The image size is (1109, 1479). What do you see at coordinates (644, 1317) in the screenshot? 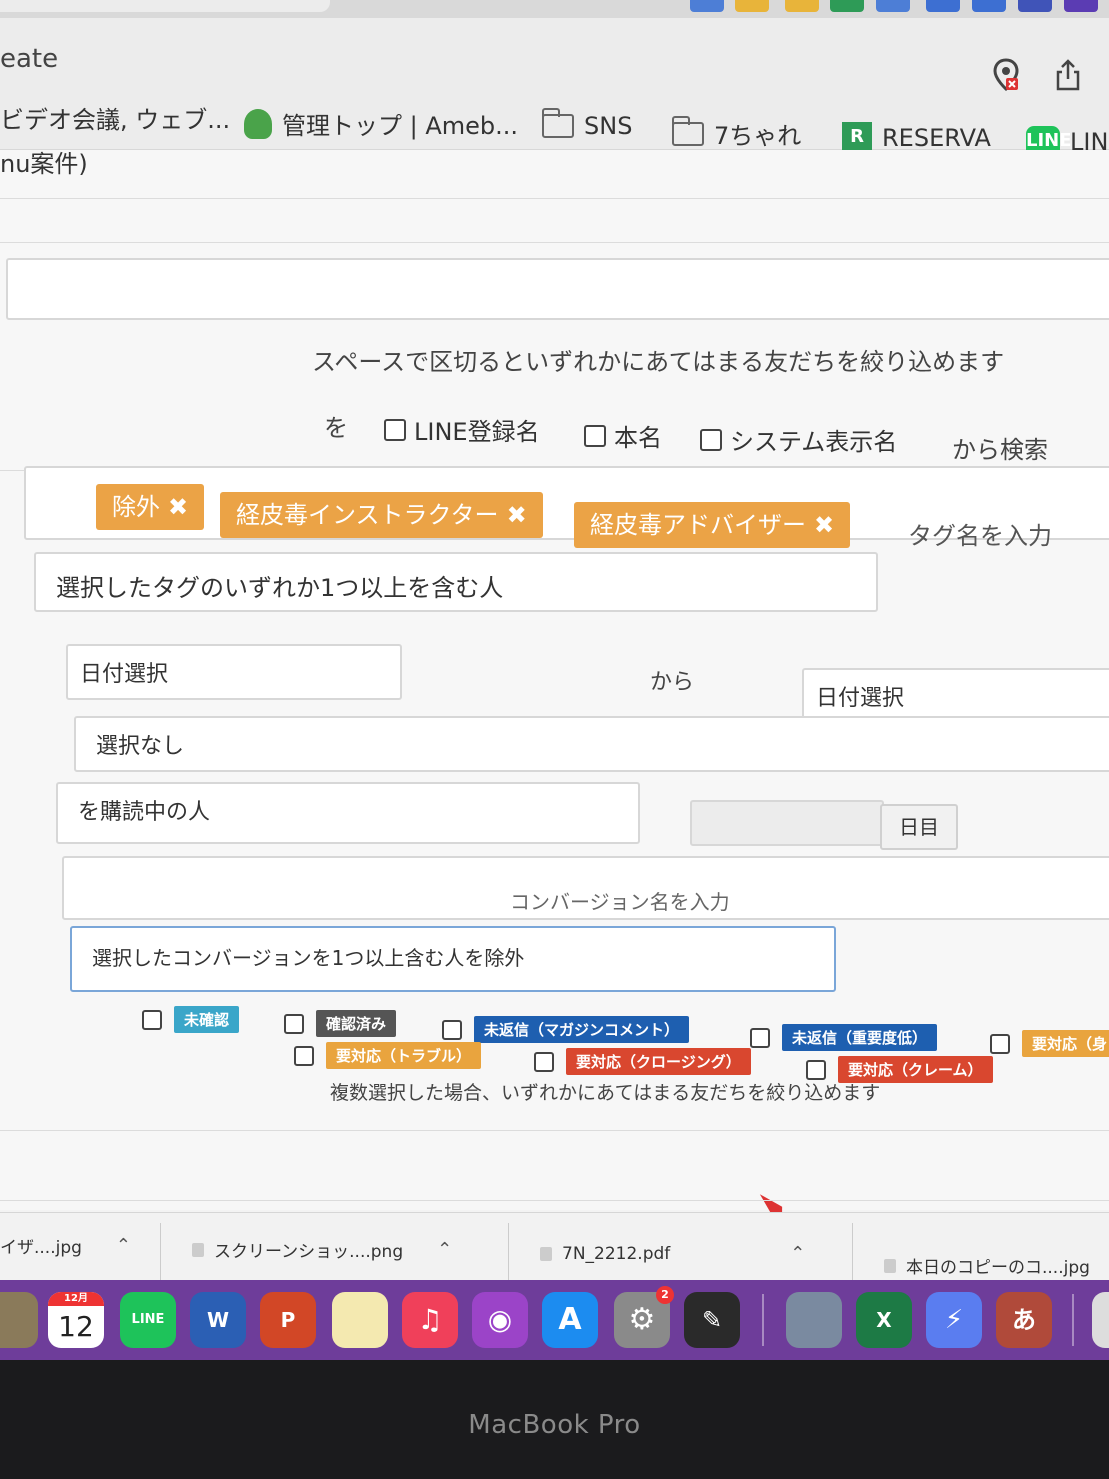
I see `settings-app-icon: ⚙ 2` at bounding box center [644, 1317].